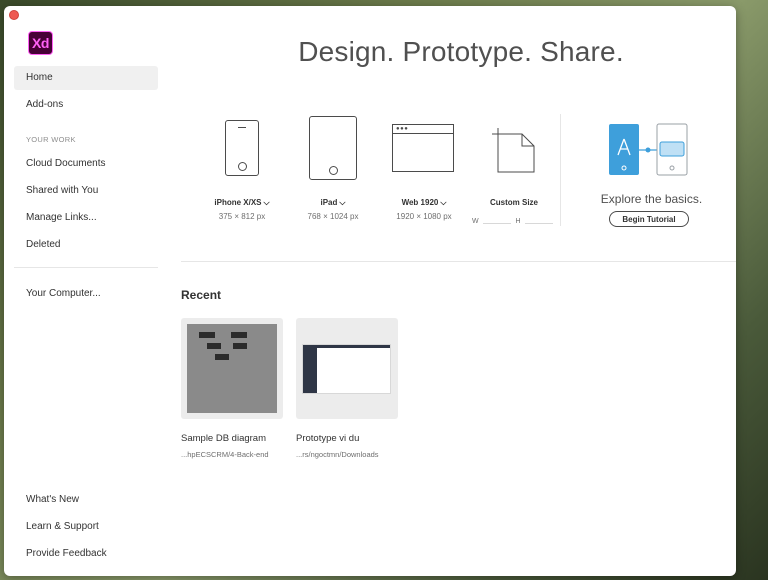 This screenshot has height=580, width=768. I want to click on preset-custom-name: Custom Size, so click(513, 202).